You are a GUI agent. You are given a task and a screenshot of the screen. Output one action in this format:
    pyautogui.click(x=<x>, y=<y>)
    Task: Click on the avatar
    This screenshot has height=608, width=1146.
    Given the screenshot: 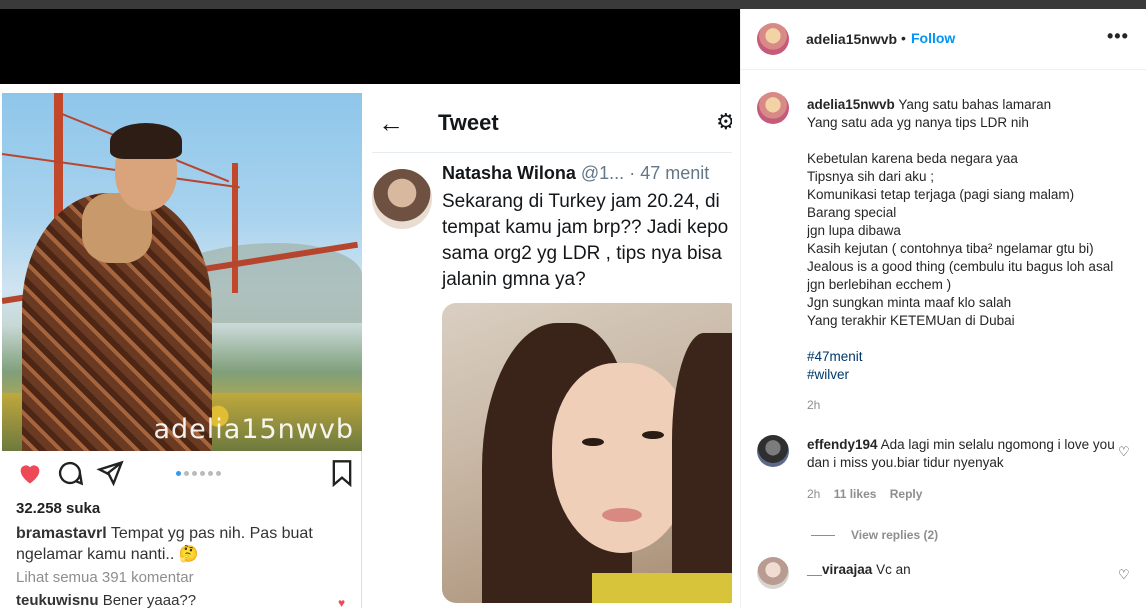 What is the action you would take?
    pyautogui.click(x=773, y=39)
    